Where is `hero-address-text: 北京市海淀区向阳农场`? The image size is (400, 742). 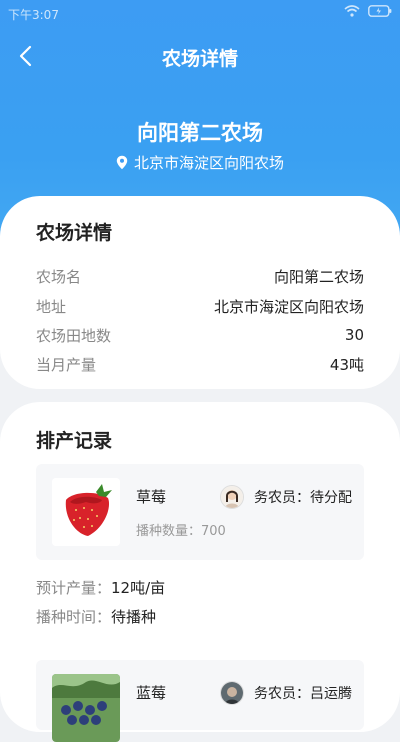
hero-address-text: 北京市海淀区向阳农场 is located at coordinates (208, 163).